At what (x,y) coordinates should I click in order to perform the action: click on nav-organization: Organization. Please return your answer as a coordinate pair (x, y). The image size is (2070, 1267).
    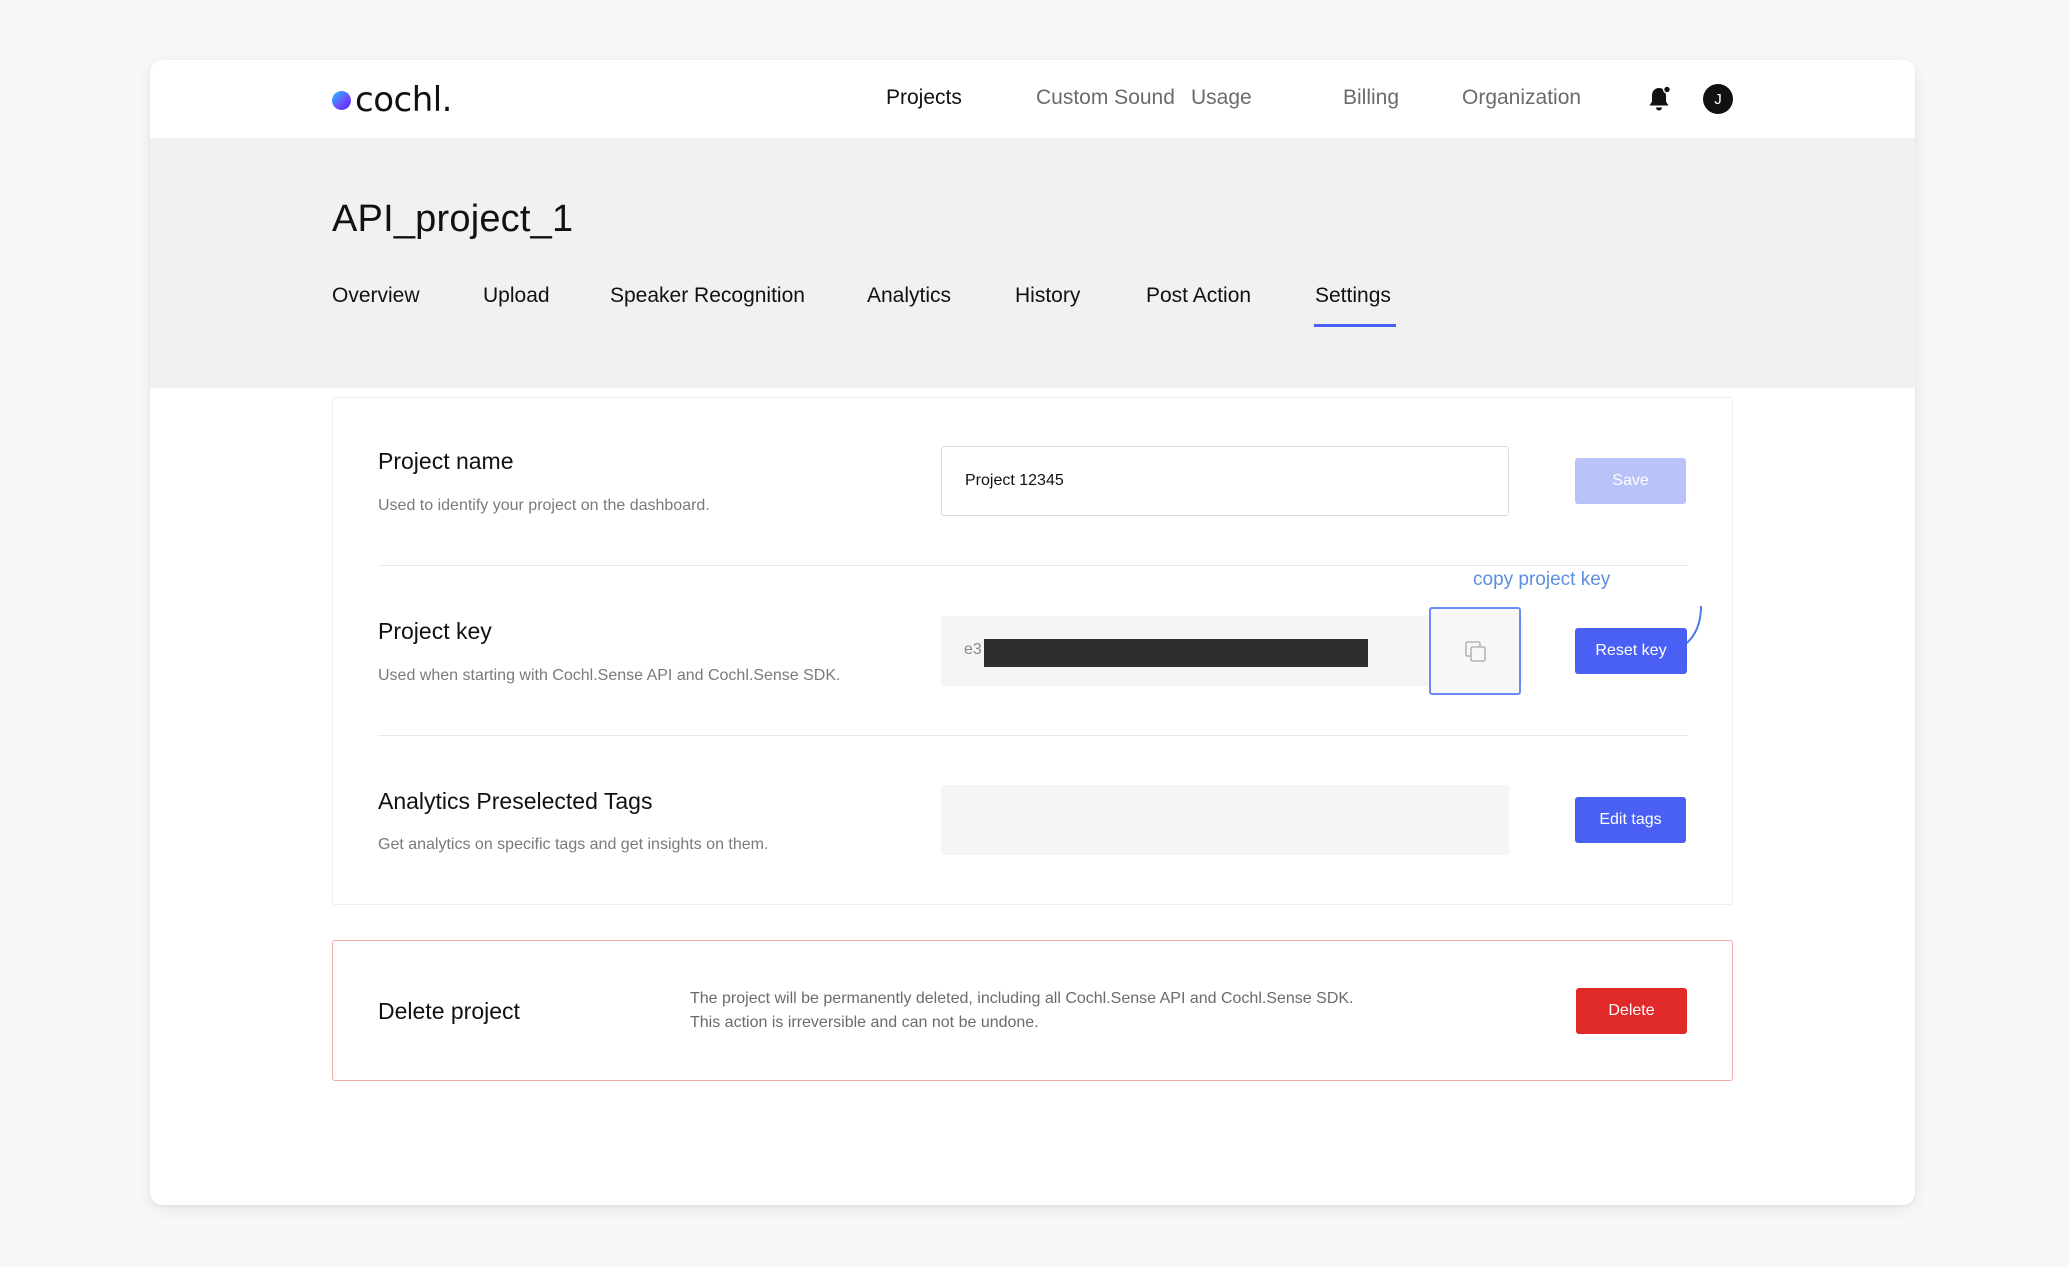
    Looking at the image, I should click on (1521, 98).